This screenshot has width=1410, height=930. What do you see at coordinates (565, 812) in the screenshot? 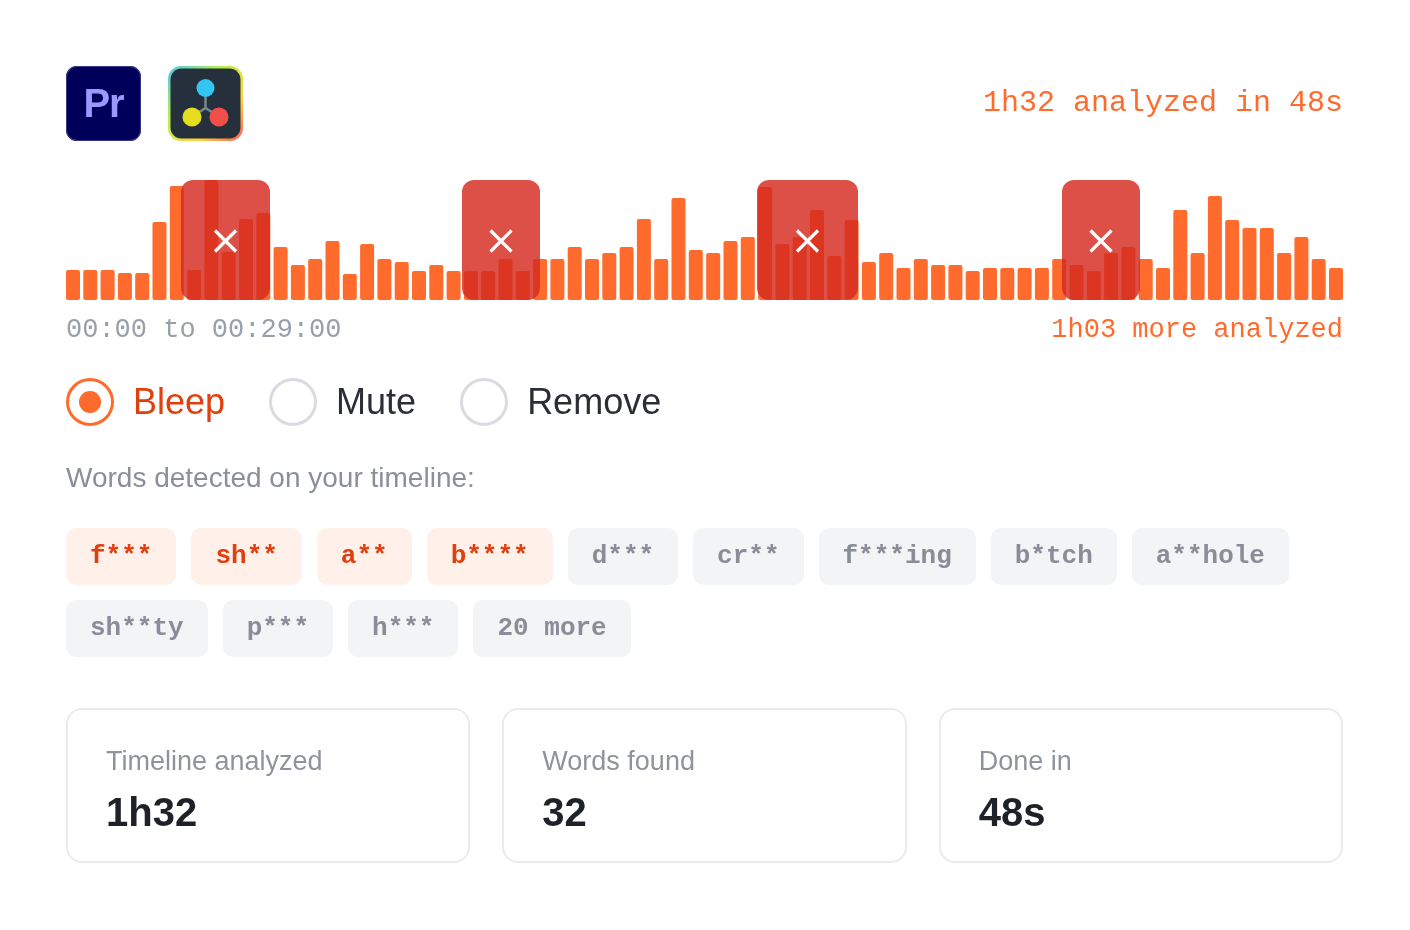
I see `stat-value: 32` at bounding box center [565, 812].